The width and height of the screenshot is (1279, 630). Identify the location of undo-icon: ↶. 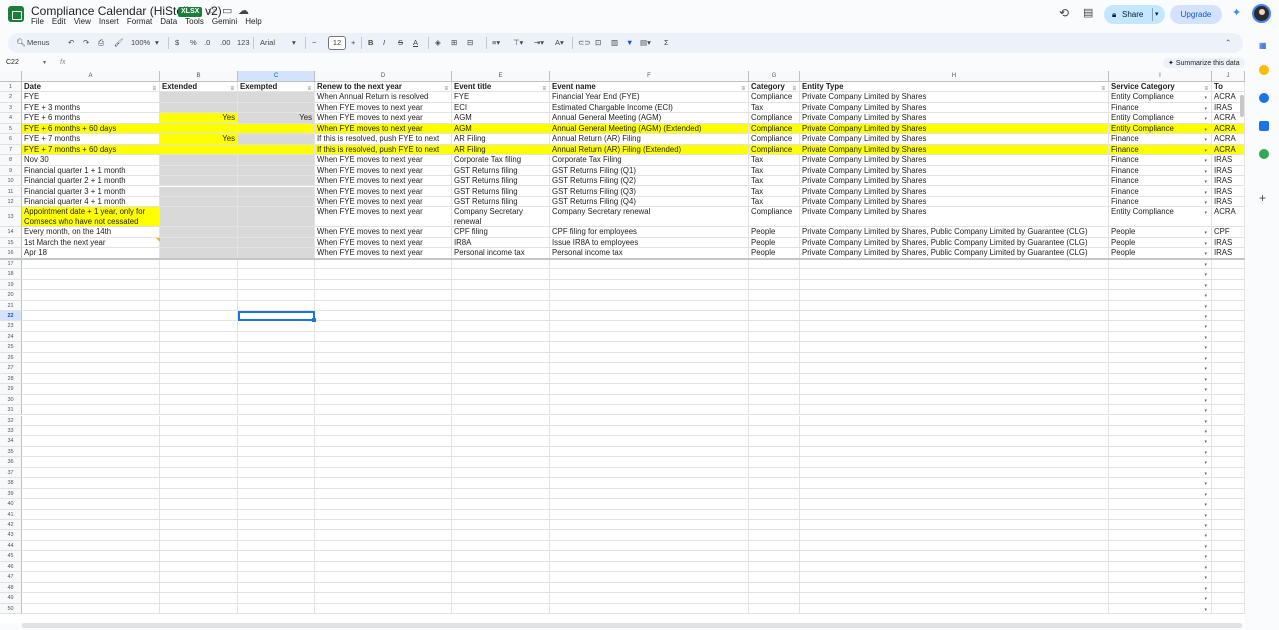
(71, 42).